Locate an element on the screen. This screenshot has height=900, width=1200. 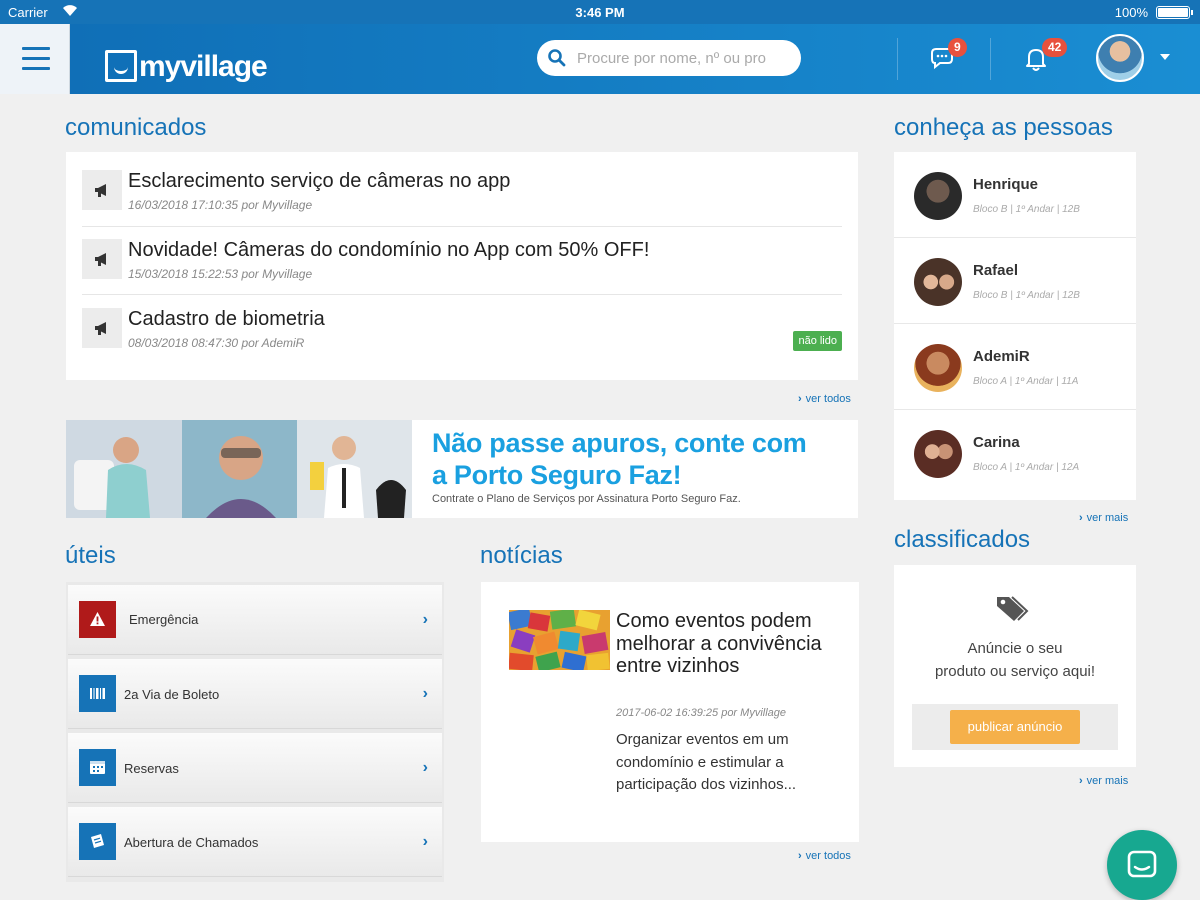
person-name: Carina is located at coordinates (996, 442).